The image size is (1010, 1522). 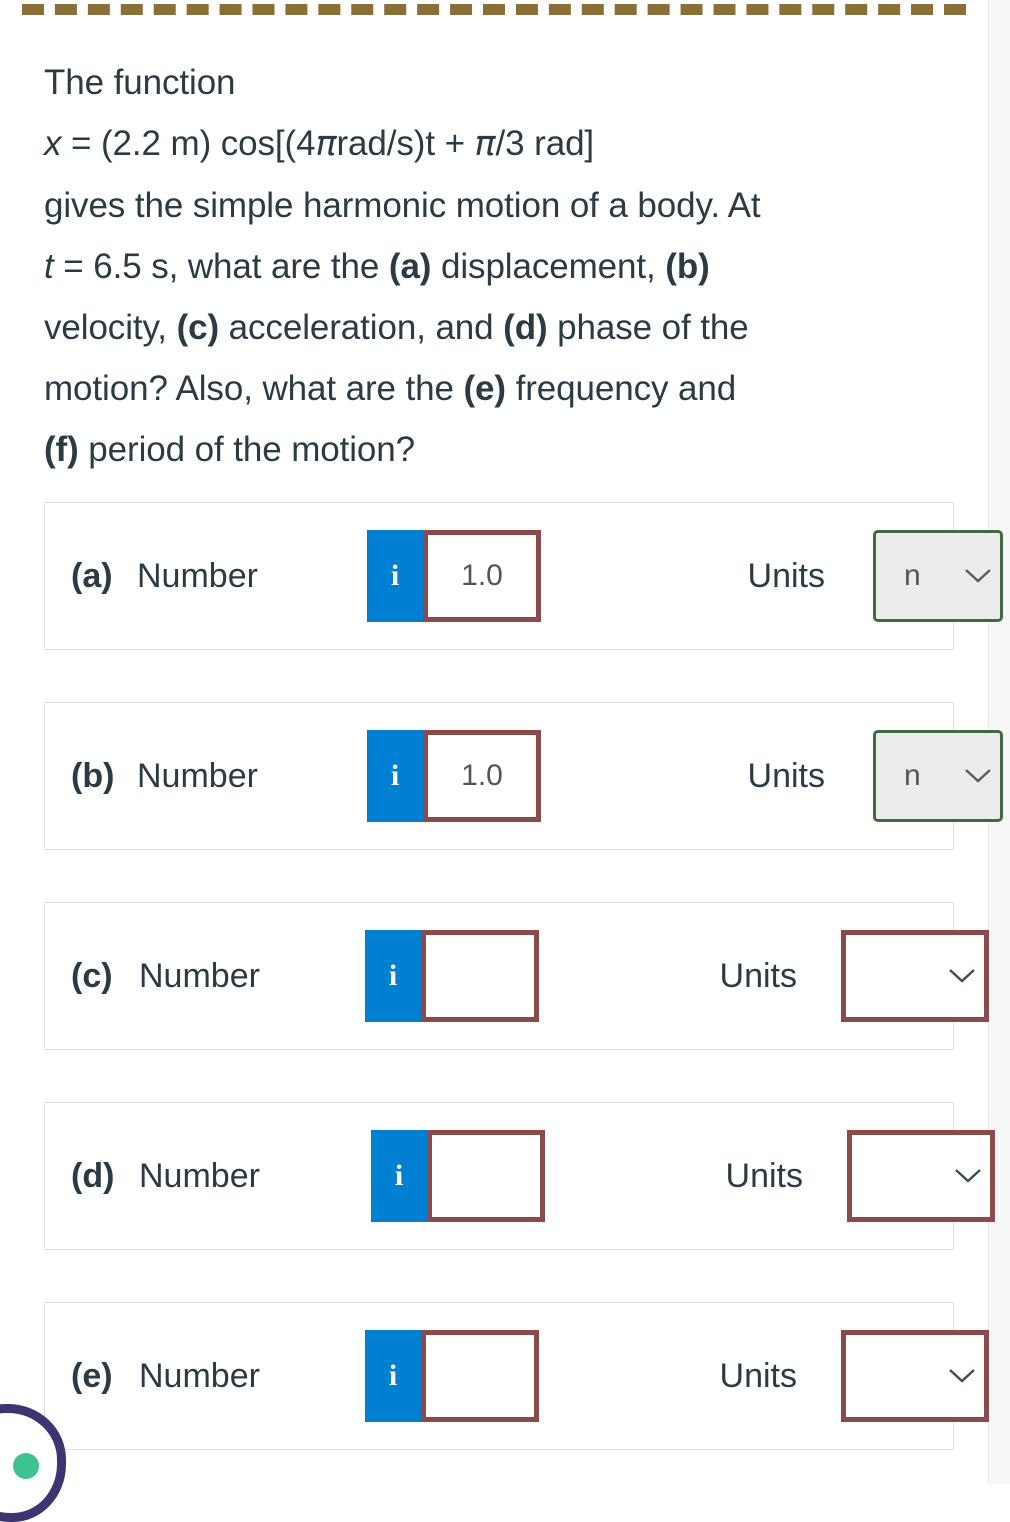 I want to click on info-icon-b: i, so click(x=395, y=776).